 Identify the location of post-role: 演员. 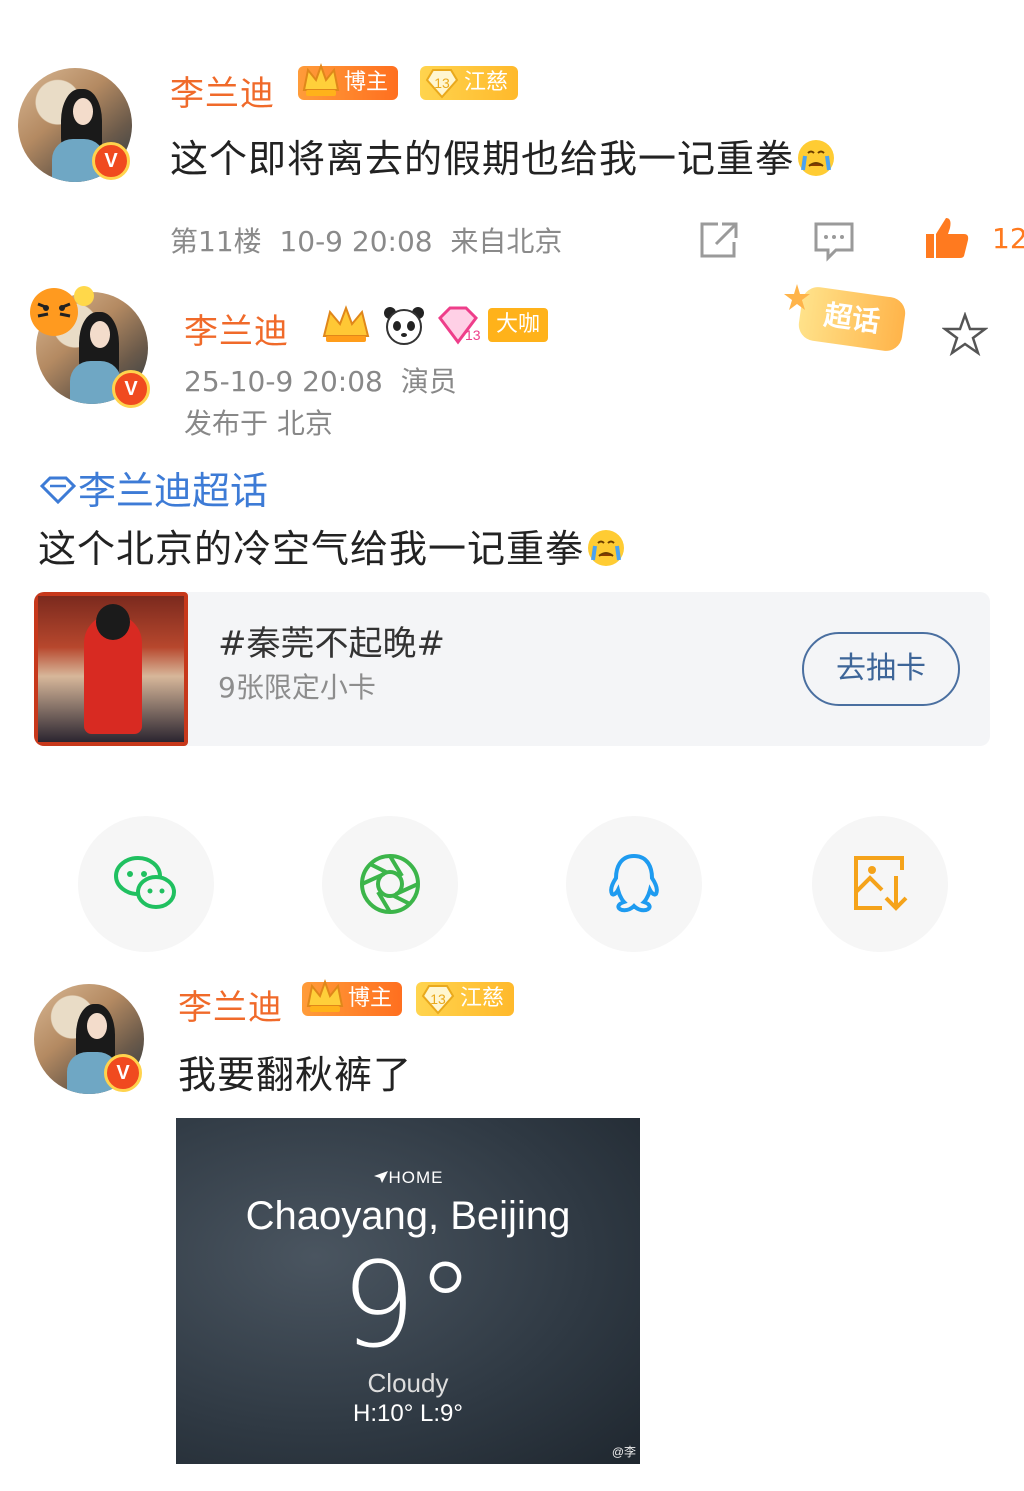
(428, 381).